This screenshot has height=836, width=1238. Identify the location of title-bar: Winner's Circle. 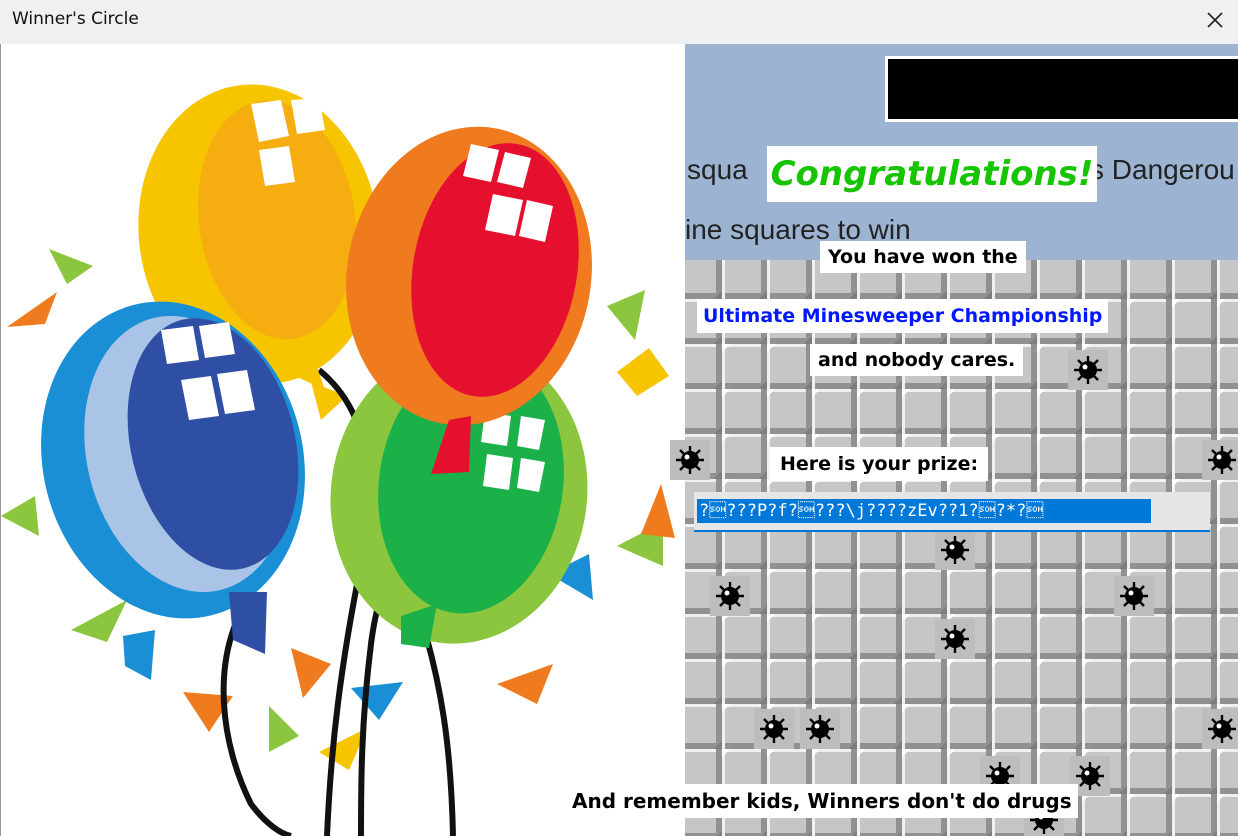
(619, 22).